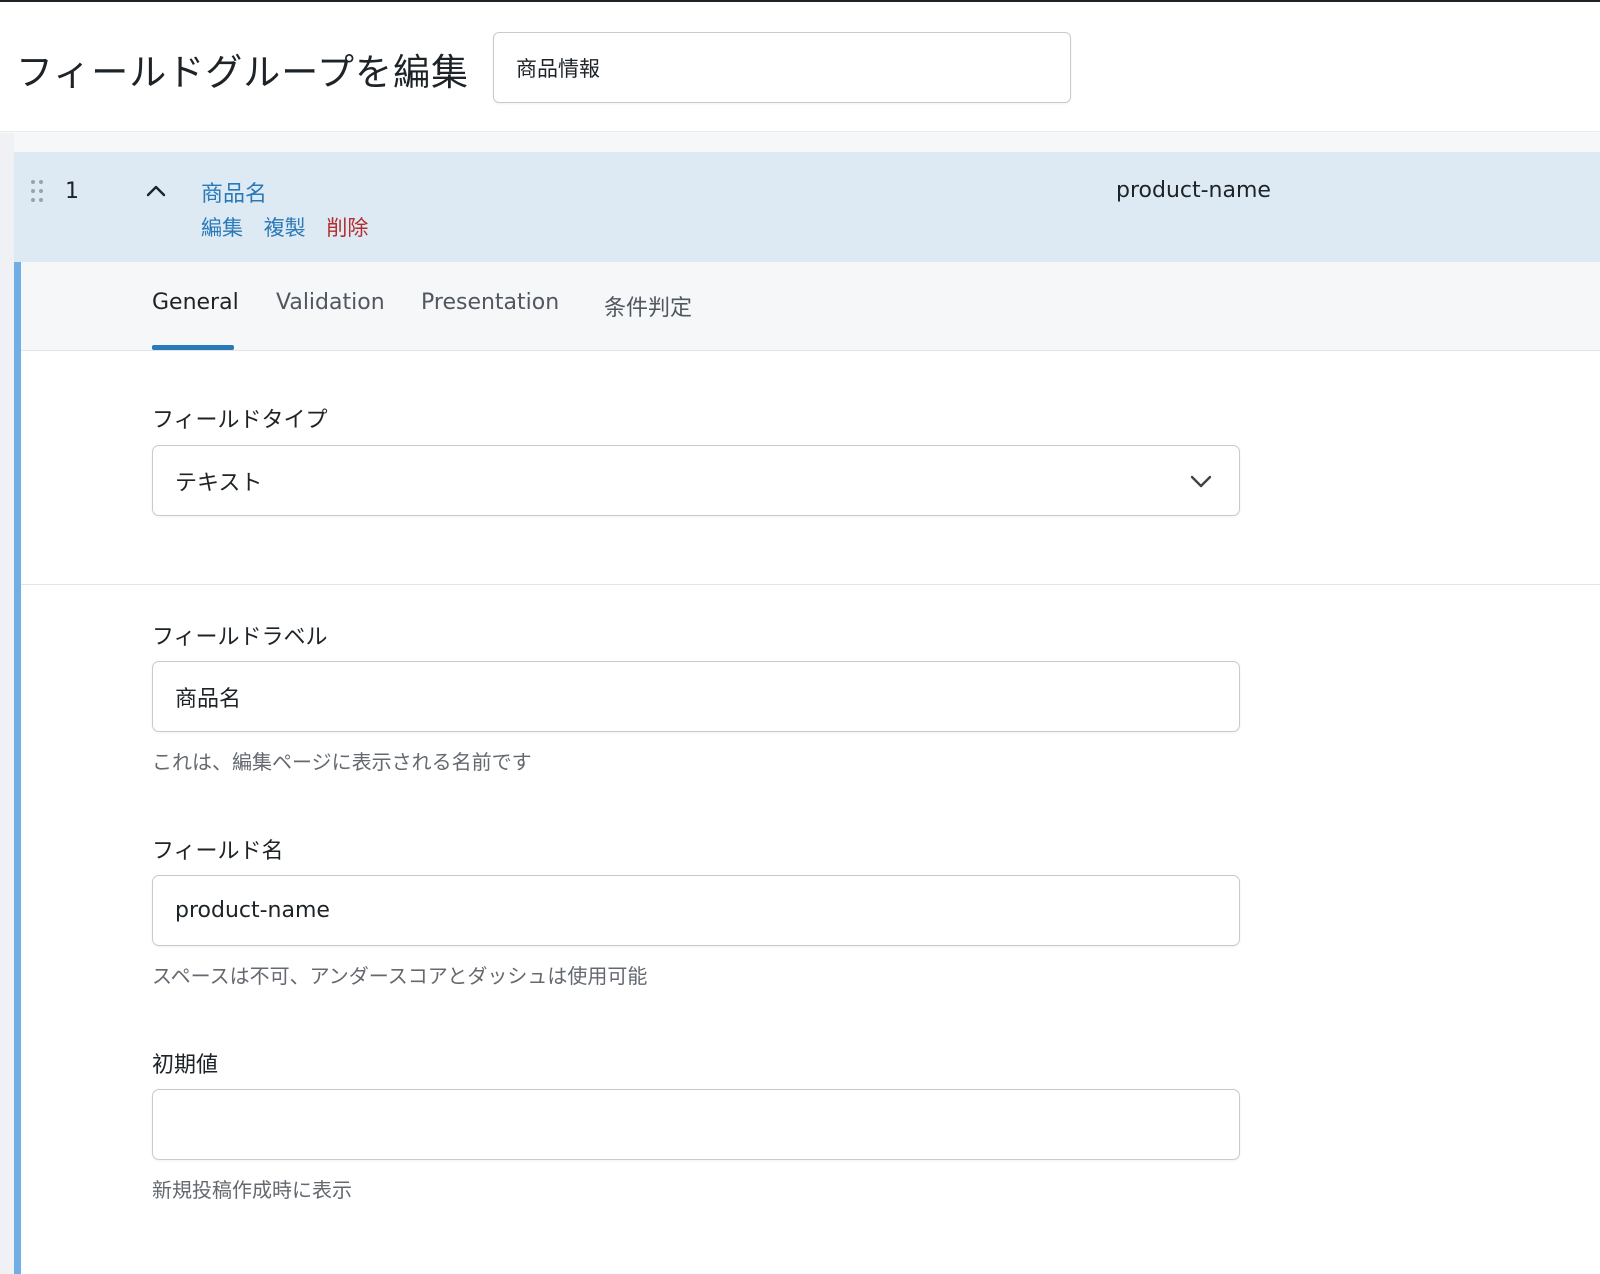  I want to click on default-value-help: 新規投稿作成時に表示, so click(252, 1190).